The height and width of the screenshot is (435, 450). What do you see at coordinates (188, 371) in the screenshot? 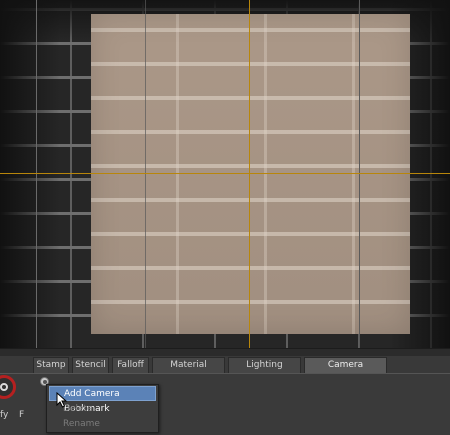
I see `tab-material-presets: Material Presets` at bounding box center [188, 371].